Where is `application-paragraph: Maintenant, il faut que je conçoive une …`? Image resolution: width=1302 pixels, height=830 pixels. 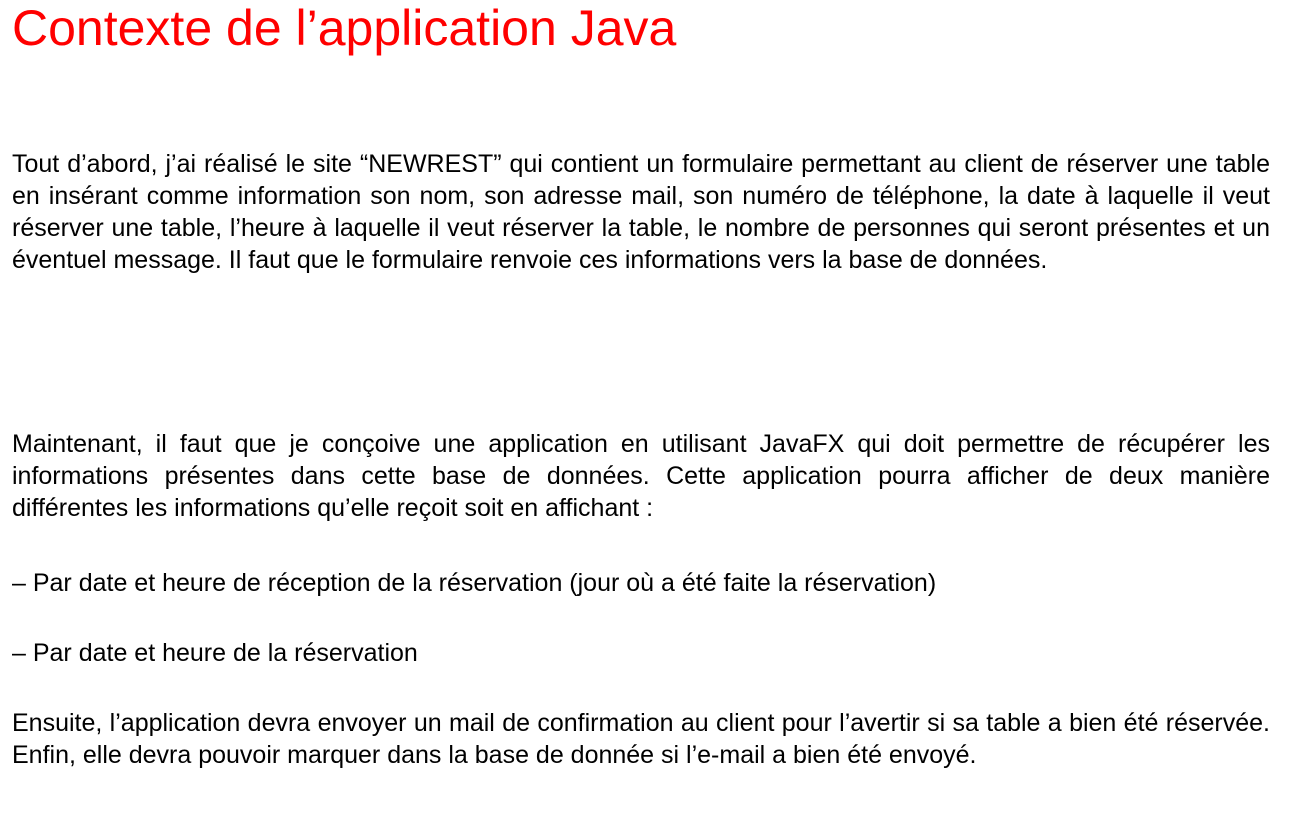
application-paragraph: Maintenant, il faut que je conçoive une … is located at coordinates (641, 476).